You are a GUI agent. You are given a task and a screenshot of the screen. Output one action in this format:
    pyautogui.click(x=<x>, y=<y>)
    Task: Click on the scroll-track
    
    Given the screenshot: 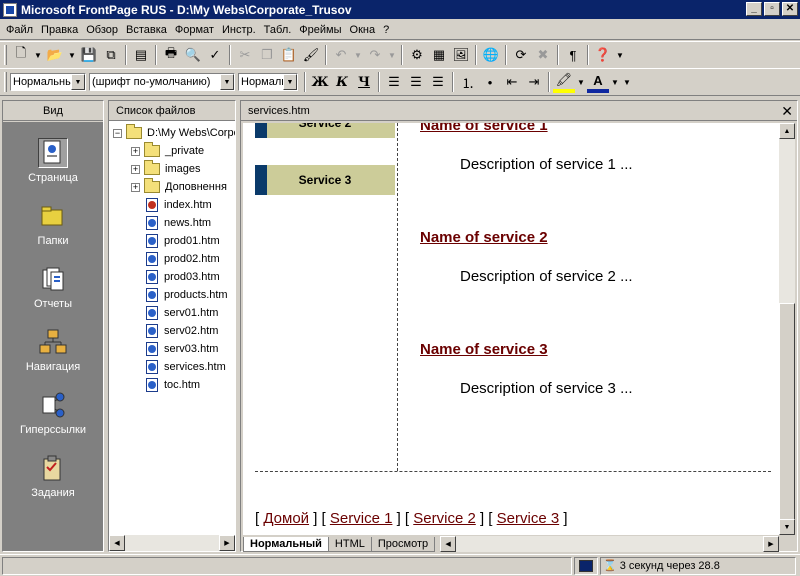 What is the action you would take?
    pyautogui.click(x=609, y=544)
    